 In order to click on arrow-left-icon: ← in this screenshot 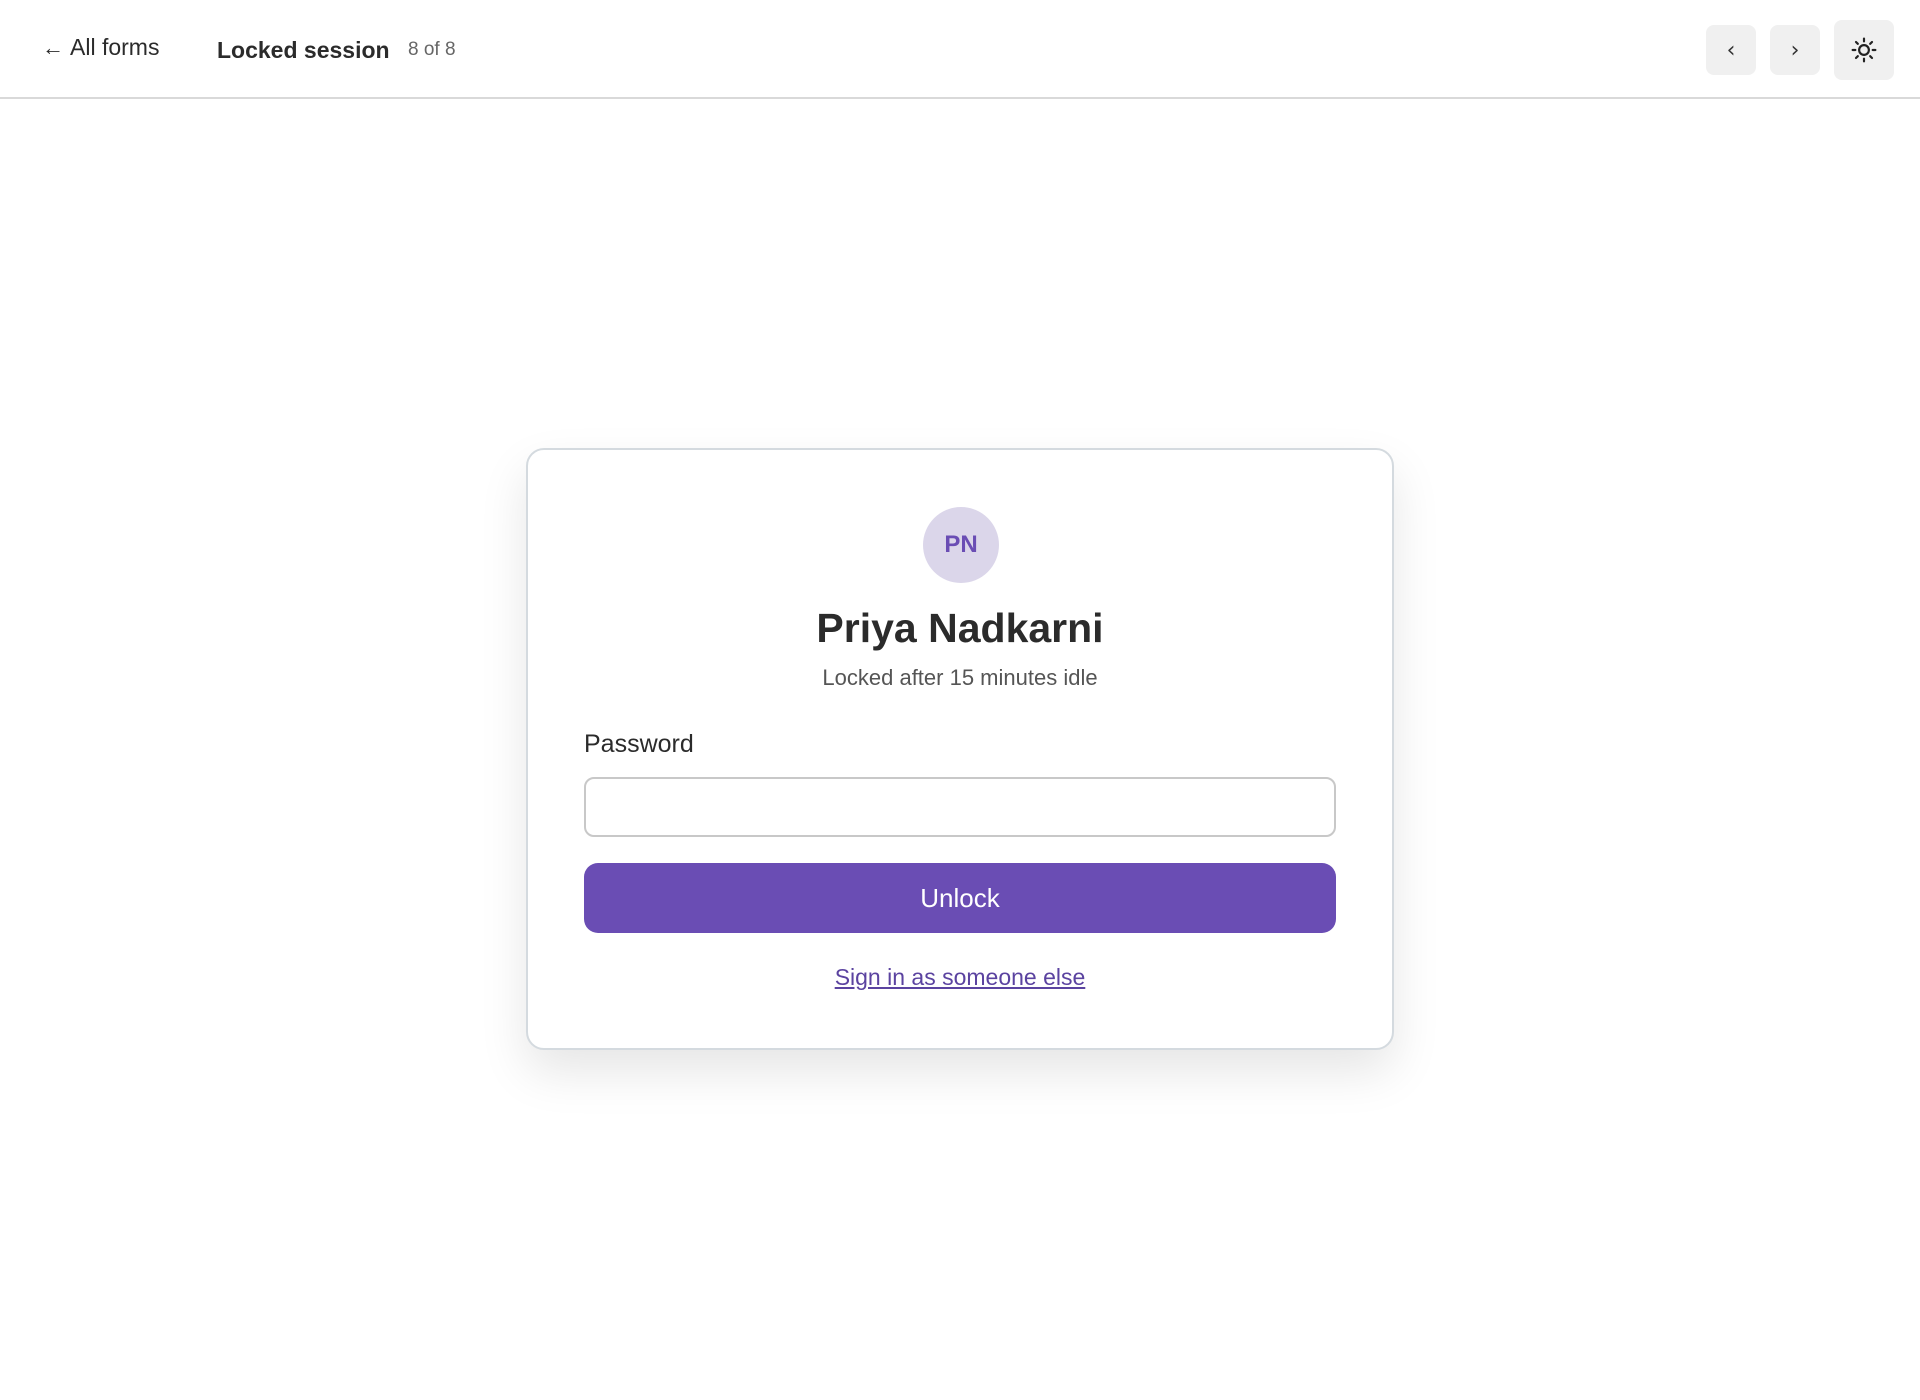, I will do `click(53, 47)`.